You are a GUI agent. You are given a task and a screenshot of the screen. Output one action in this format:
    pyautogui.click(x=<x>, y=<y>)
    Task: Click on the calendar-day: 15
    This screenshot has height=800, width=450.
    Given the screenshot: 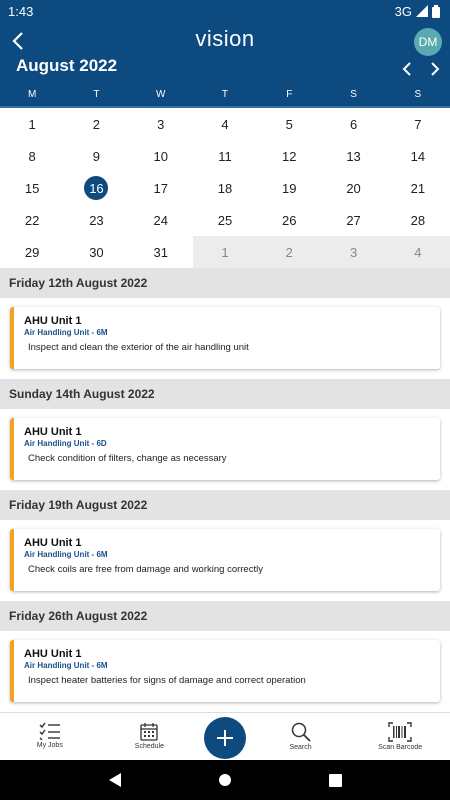 What is the action you would take?
    pyautogui.click(x=32, y=188)
    